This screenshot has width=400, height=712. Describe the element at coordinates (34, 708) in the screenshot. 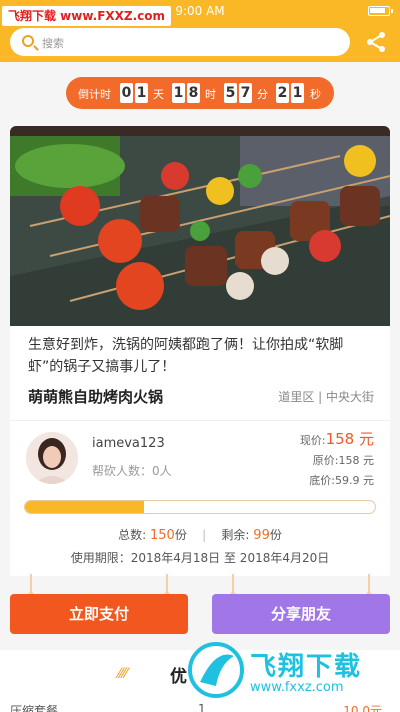

I see `package-name: 压缩套餐` at that location.